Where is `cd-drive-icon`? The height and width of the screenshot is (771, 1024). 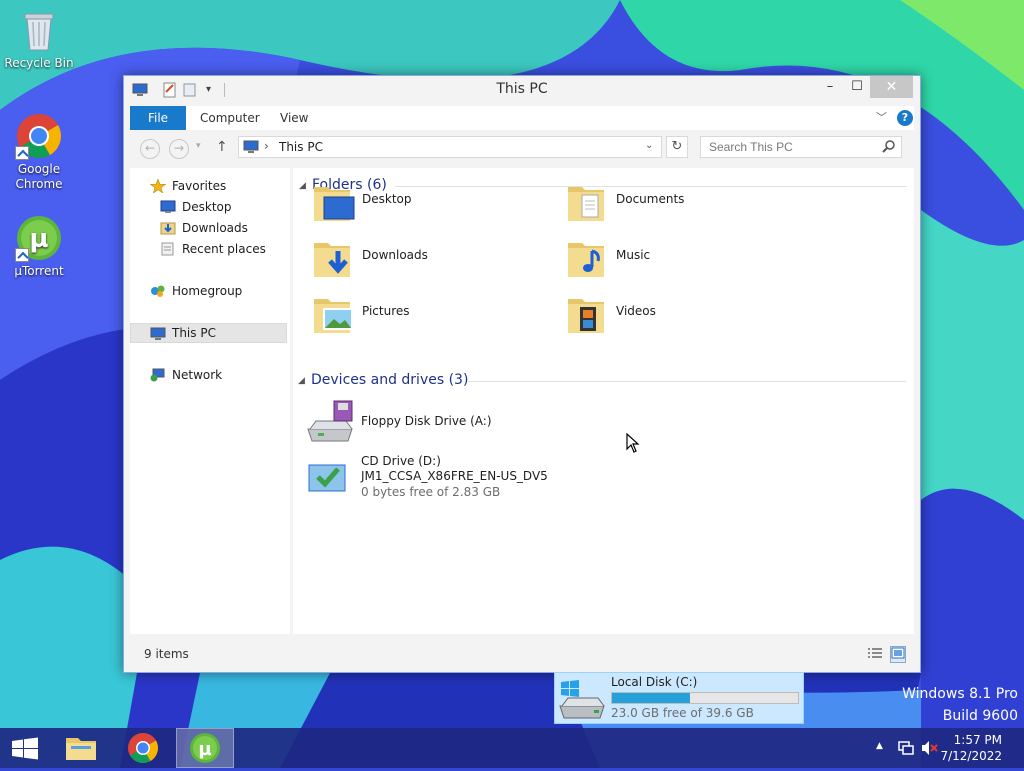
cd-drive-icon is located at coordinates (328, 477).